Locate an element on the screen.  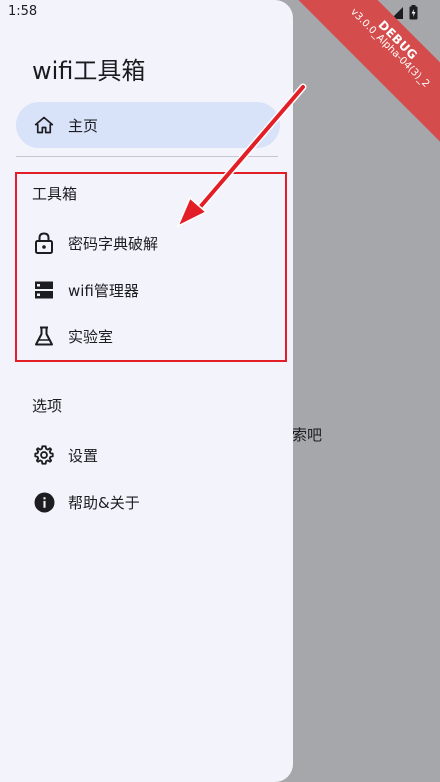
nav-item-label: 帮助&关于 is located at coordinates (104, 502).